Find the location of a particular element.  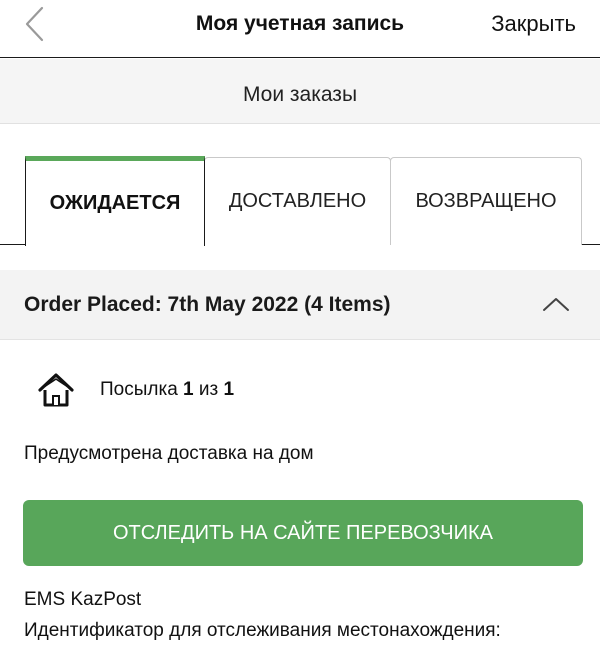

tab-delivered: ДОСТАВЛЕНО is located at coordinates (297, 201).